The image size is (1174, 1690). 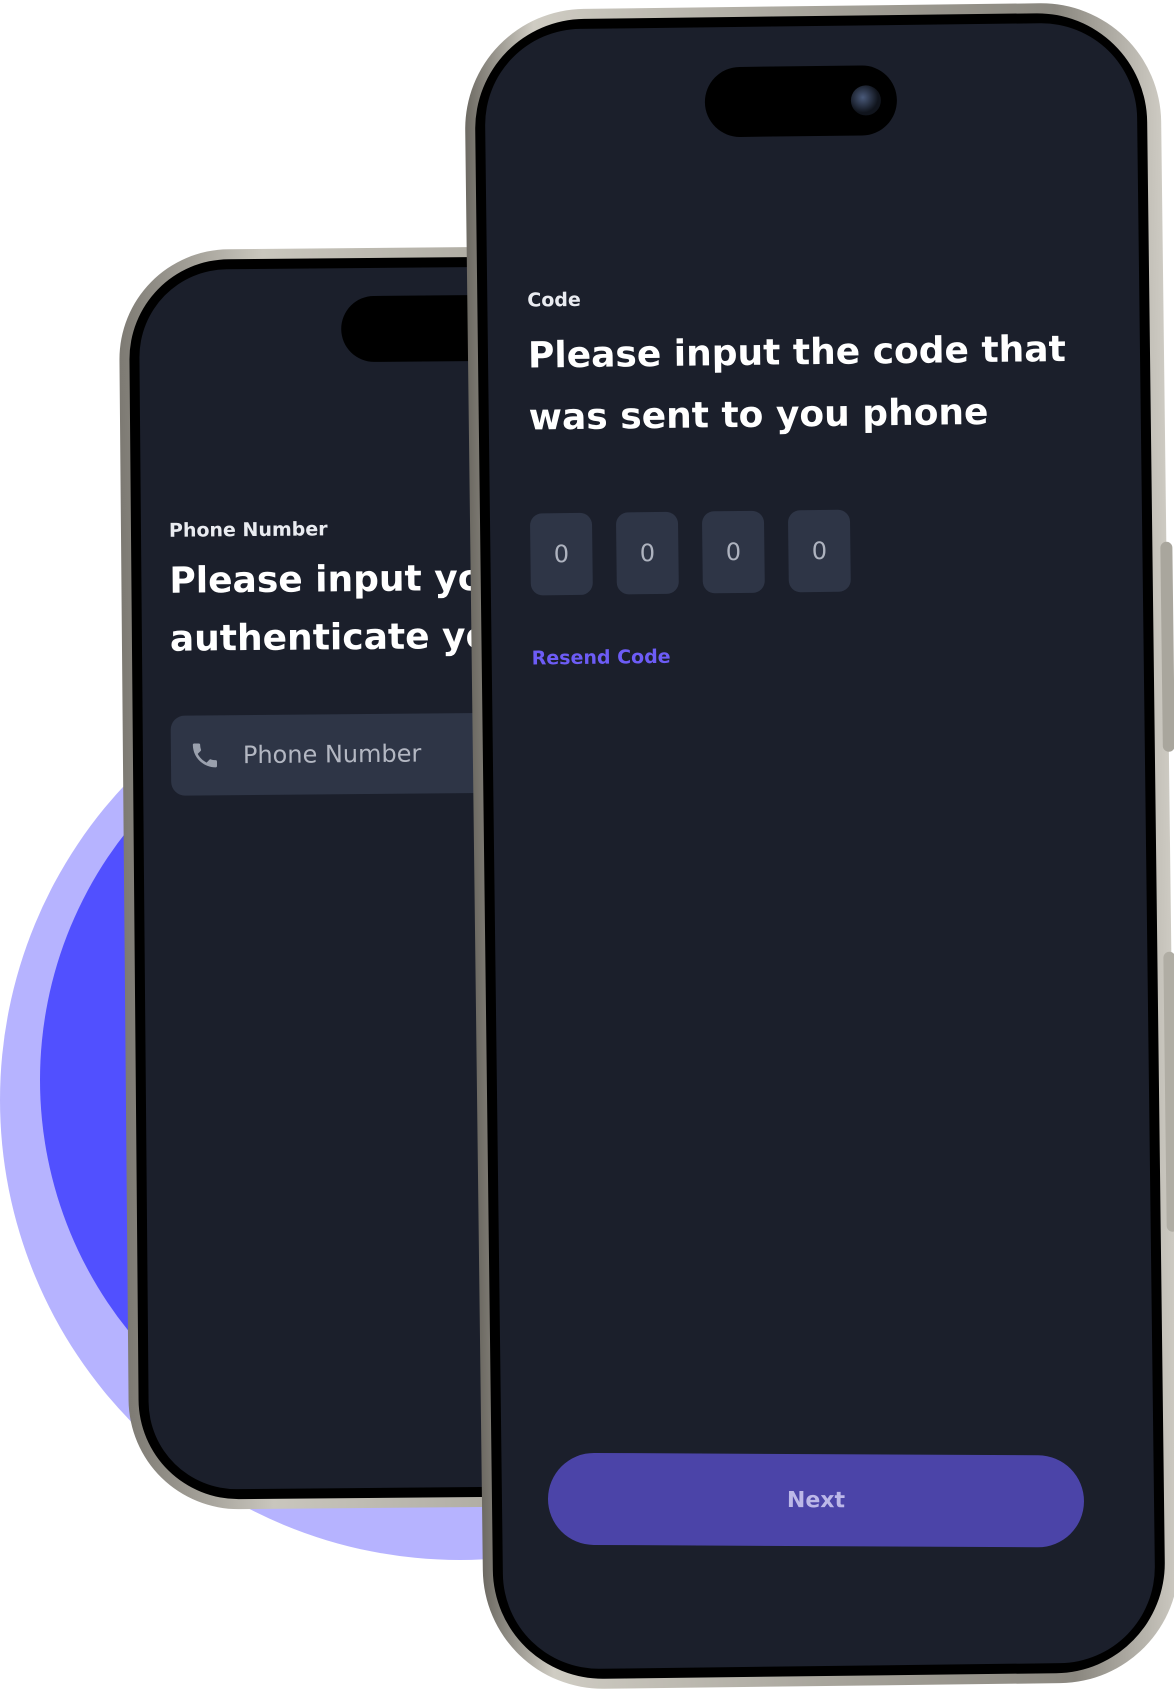 What do you see at coordinates (866, 100) in the screenshot?
I see `camera-icon` at bounding box center [866, 100].